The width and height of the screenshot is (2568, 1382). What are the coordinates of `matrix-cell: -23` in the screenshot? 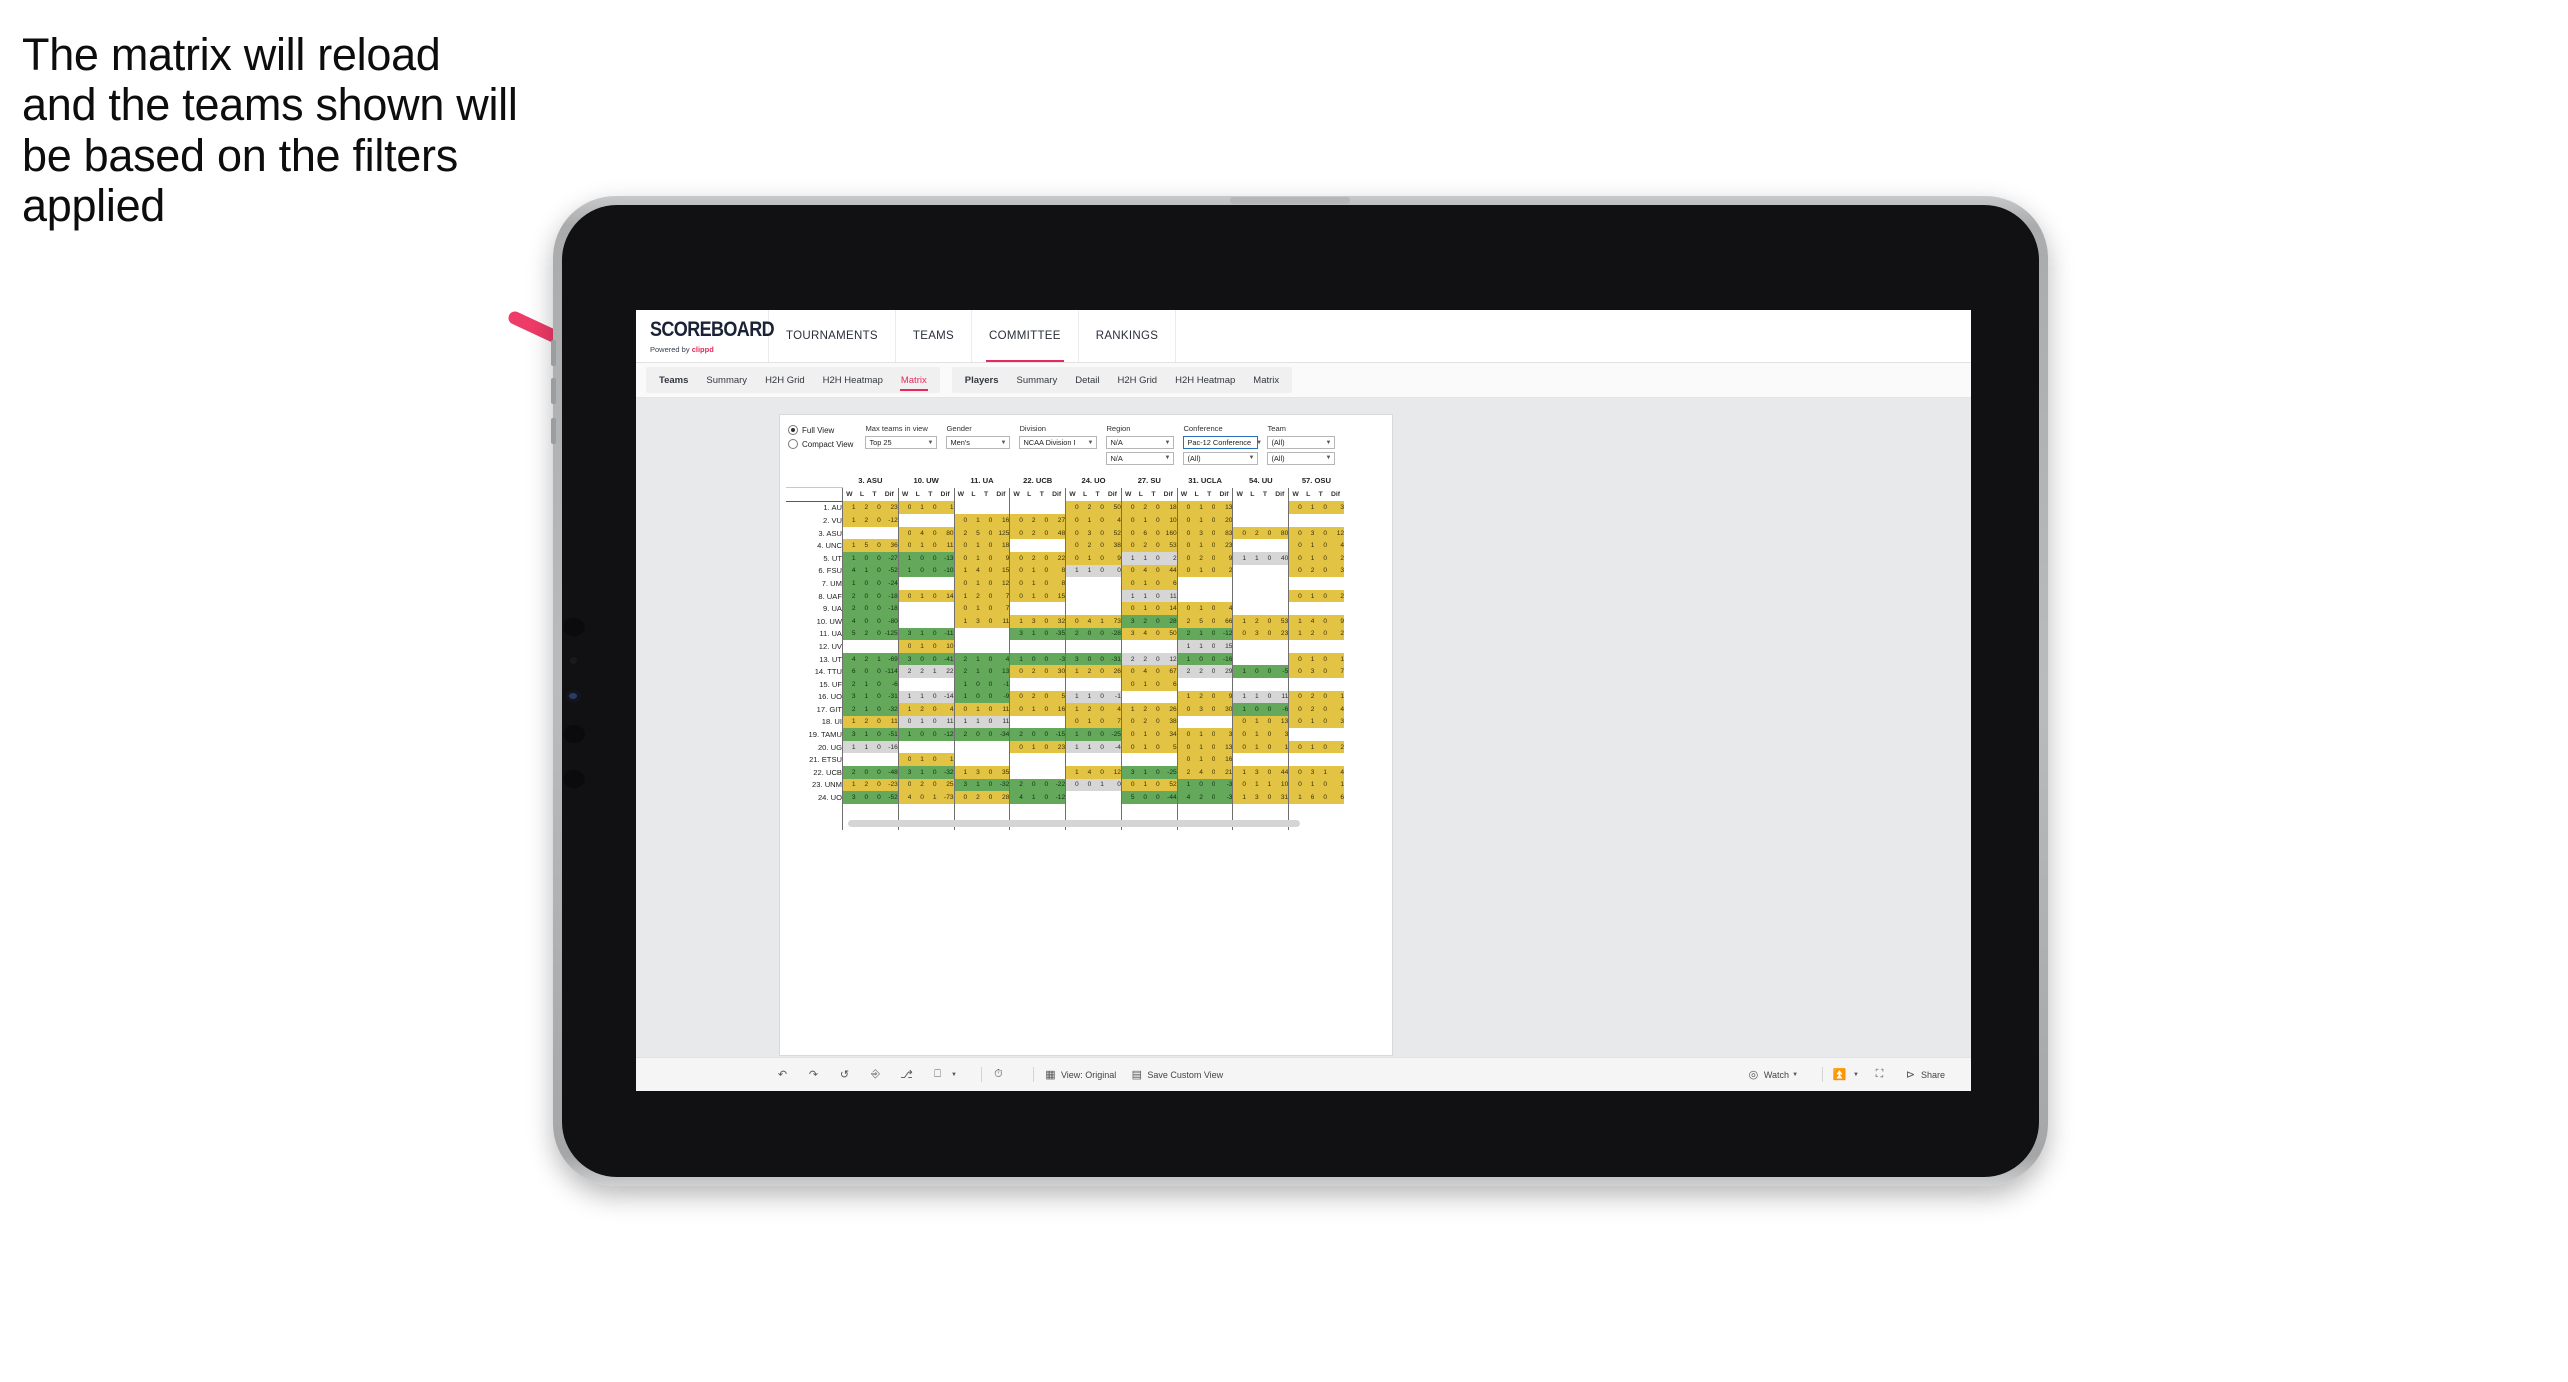 It's located at (889, 785).